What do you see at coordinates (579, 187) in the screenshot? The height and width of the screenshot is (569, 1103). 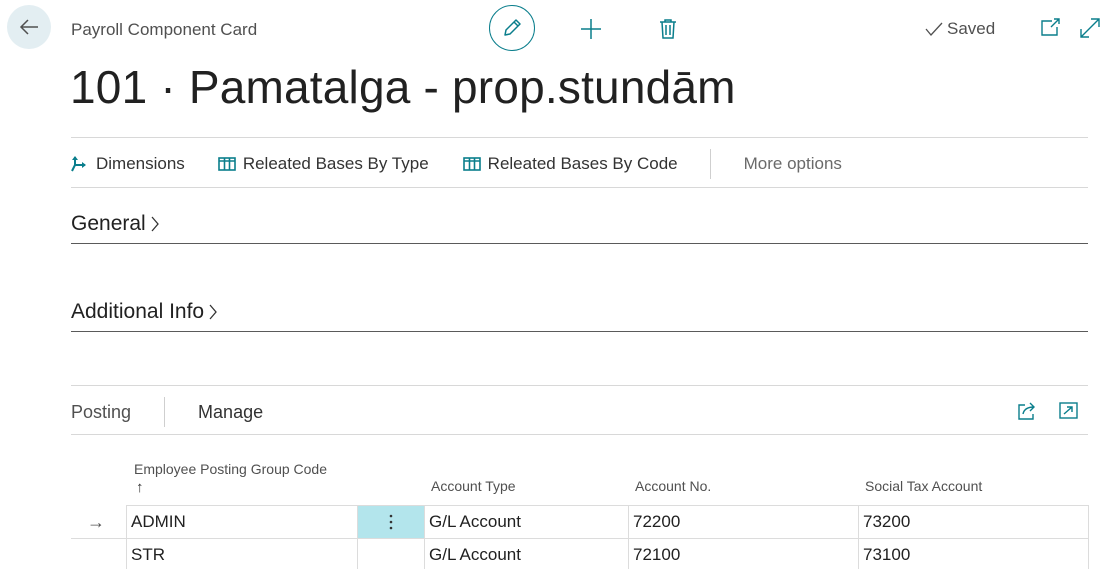 I see `actions-divider` at bounding box center [579, 187].